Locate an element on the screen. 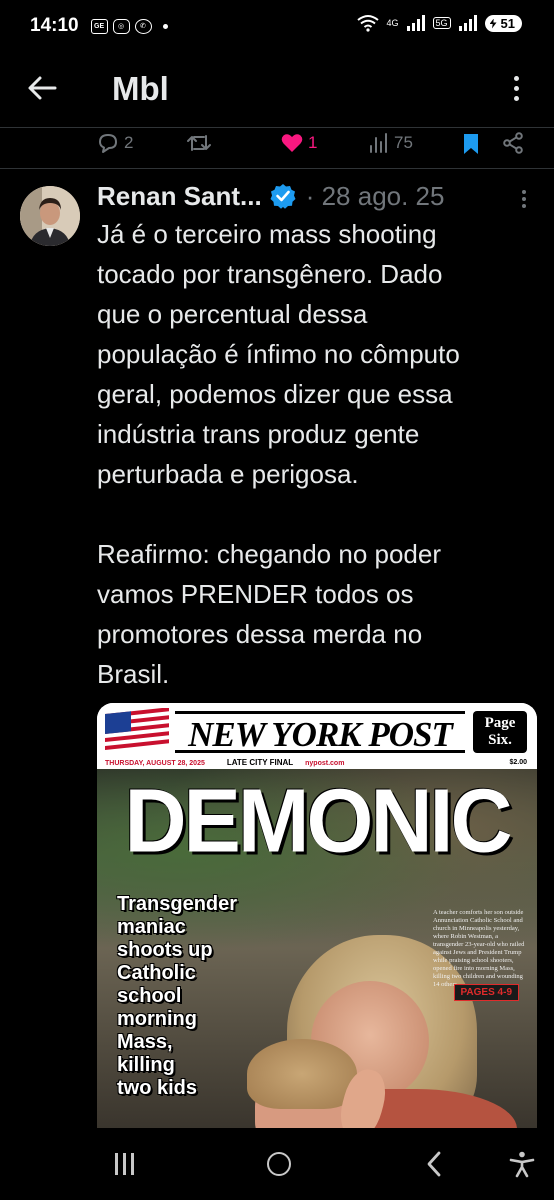 The image size is (554, 1200). system-back-button is located at coordinates (434, 1164).